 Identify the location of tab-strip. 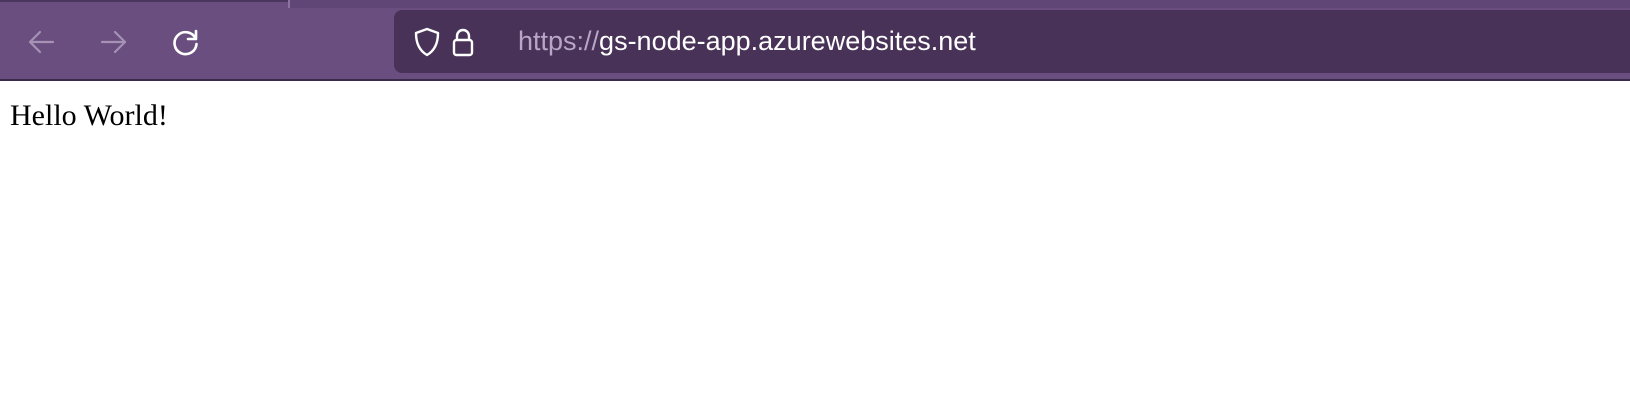
(815, 4).